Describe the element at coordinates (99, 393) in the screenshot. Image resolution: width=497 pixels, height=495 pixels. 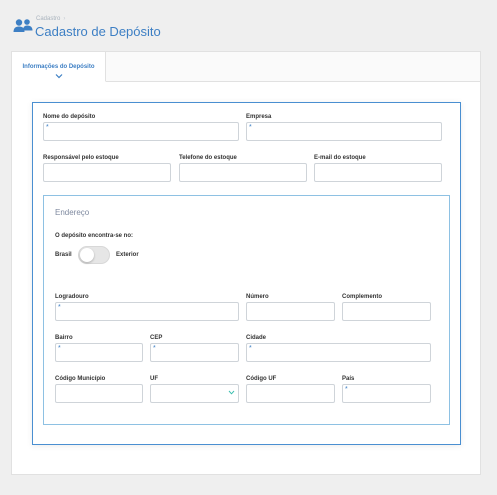
I see `codigo-municipio-input` at that location.